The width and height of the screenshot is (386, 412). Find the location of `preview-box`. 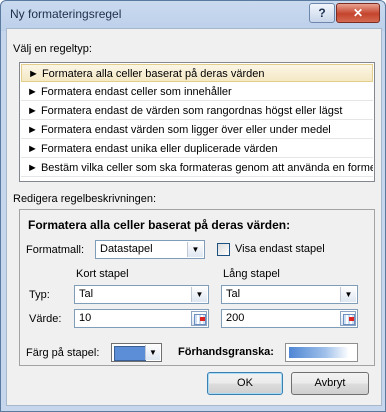

preview-box is located at coordinates (321, 352).